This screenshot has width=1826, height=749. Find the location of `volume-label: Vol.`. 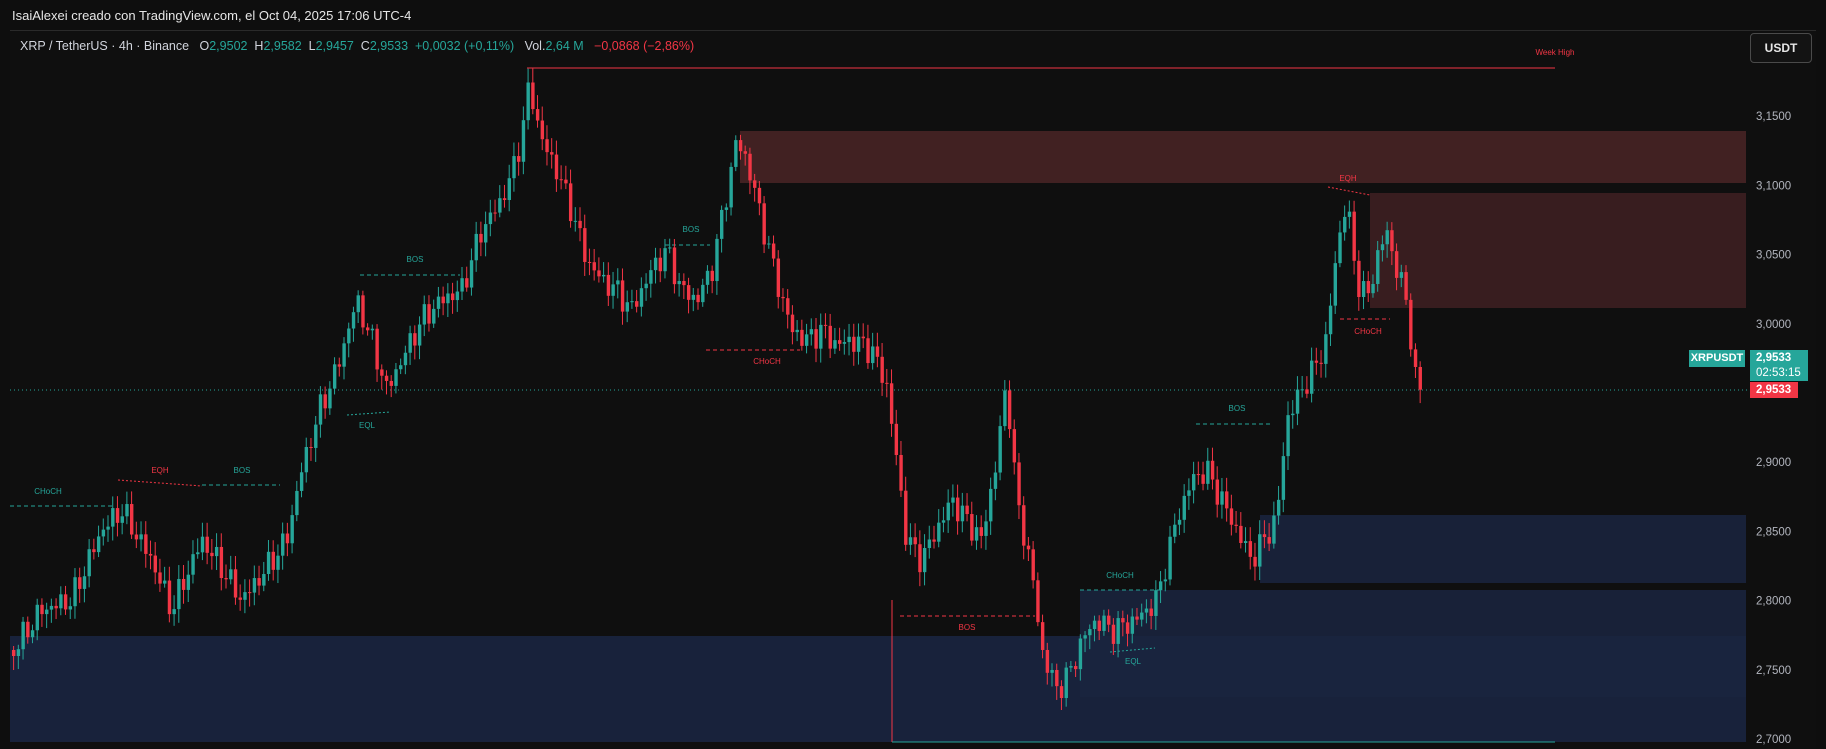

volume-label: Vol. is located at coordinates (535, 46).